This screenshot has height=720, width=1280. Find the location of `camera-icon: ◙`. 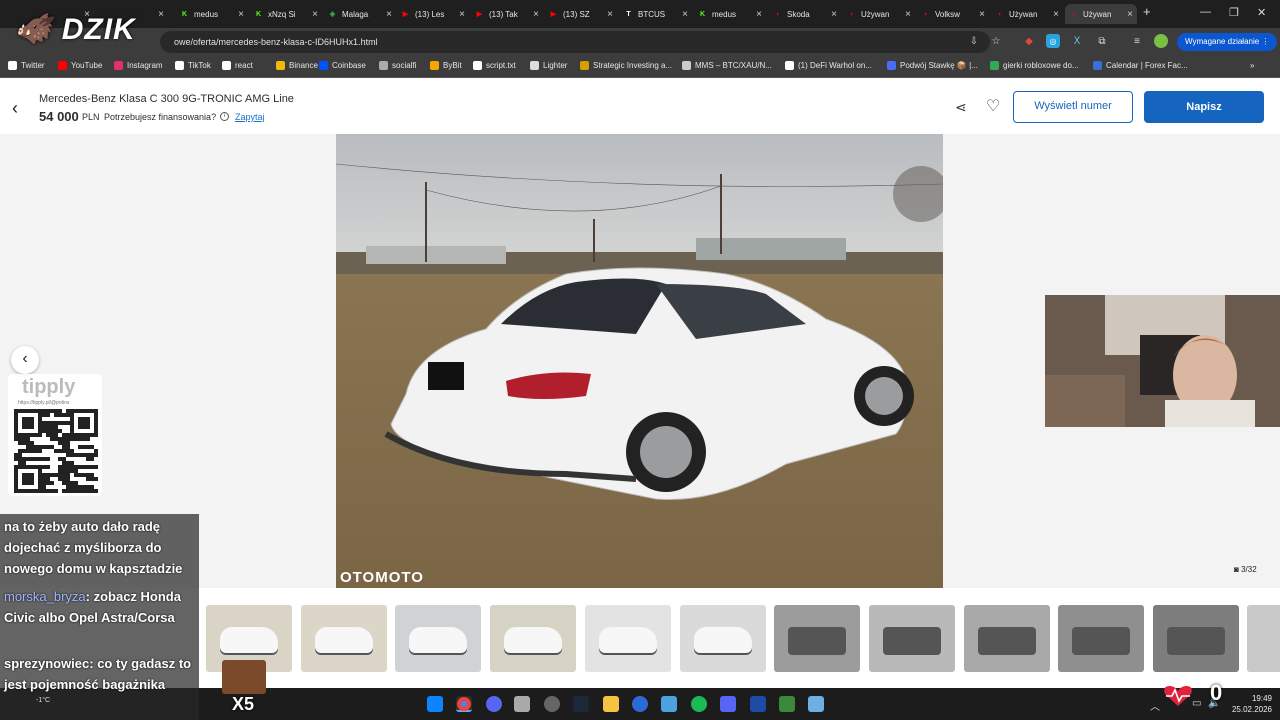

camera-icon: ◙ is located at coordinates (1236, 569).